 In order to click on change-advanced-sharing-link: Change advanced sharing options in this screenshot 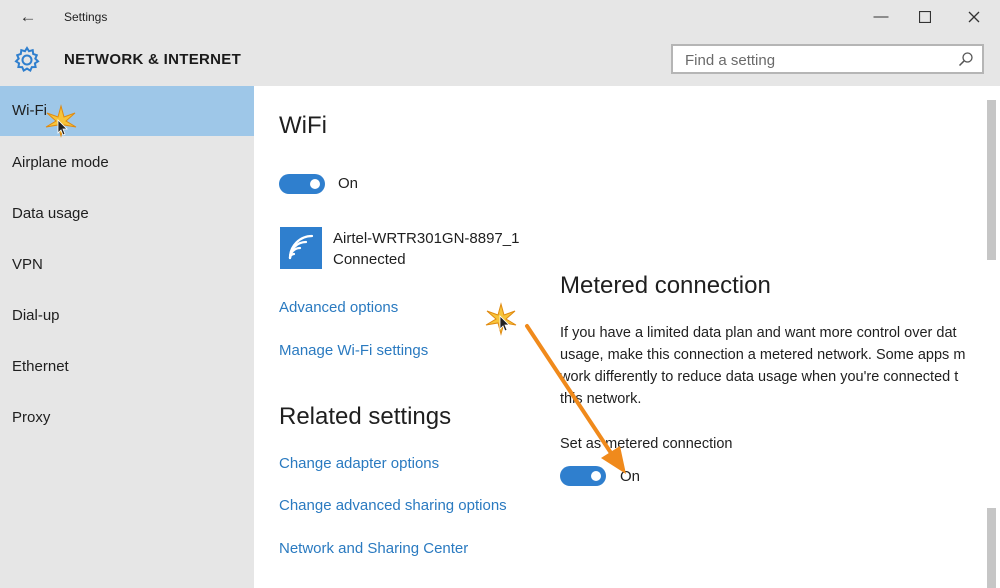, I will do `click(393, 505)`.